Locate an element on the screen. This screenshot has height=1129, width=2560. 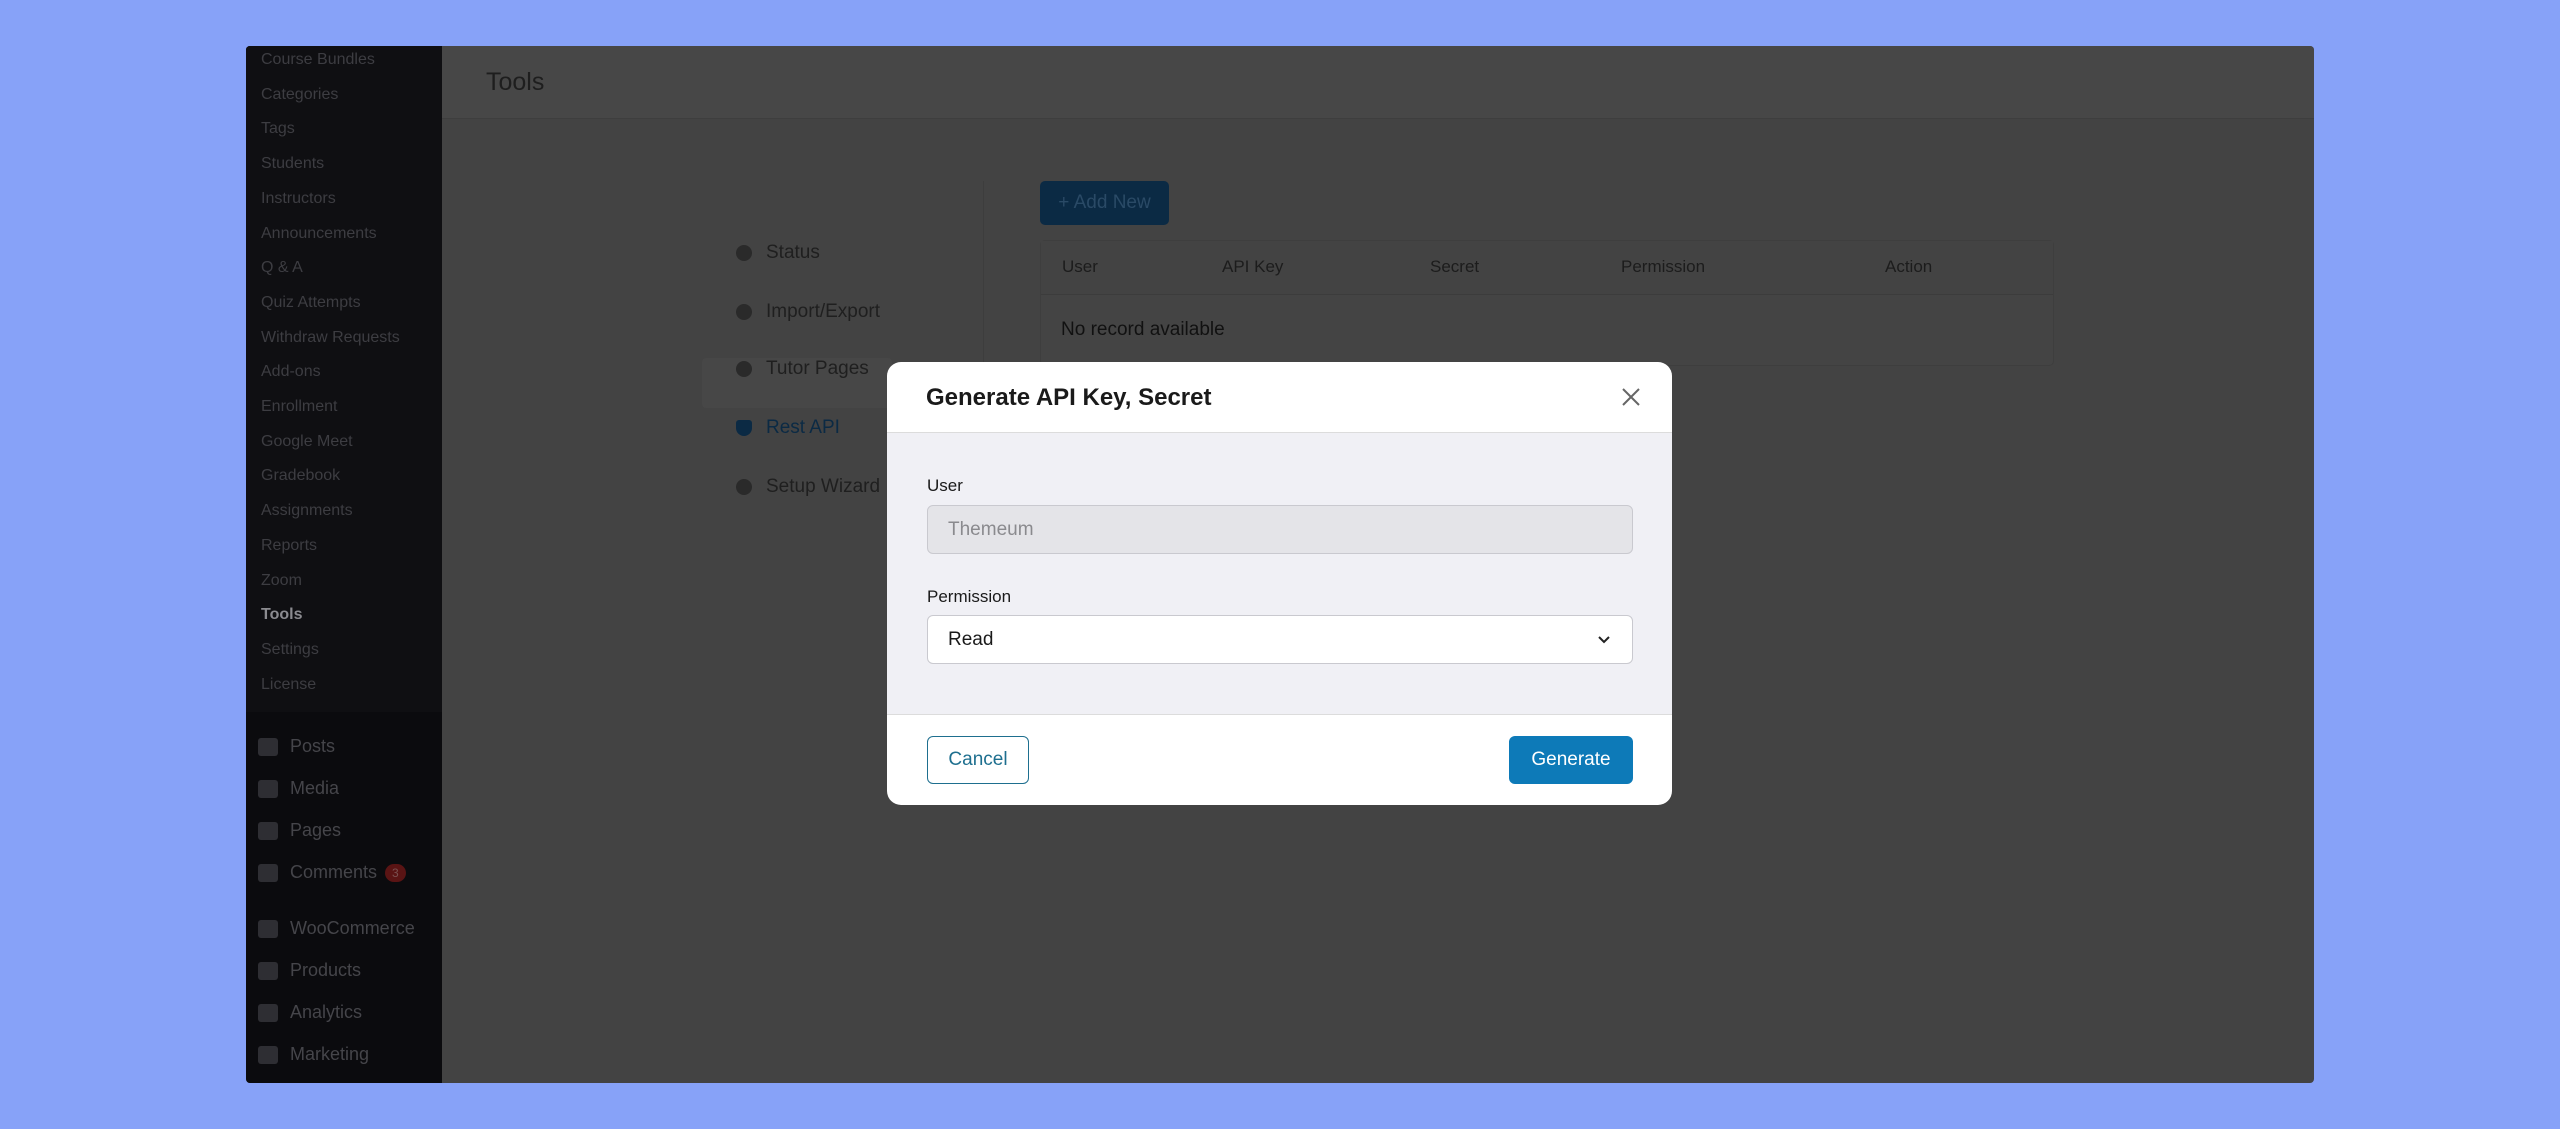
menu-item: Pages is located at coordinates (299, 830).